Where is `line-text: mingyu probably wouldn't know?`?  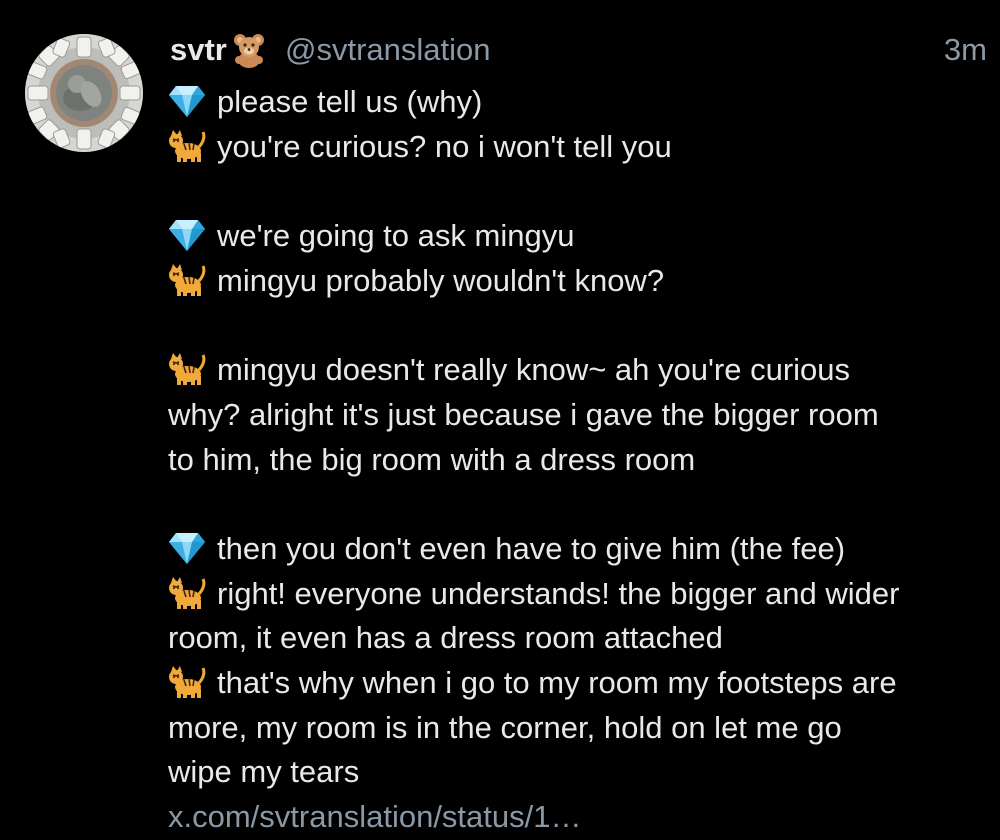
line-text: mingyu probably wouldn't know? is located at coordinates (441, 280).